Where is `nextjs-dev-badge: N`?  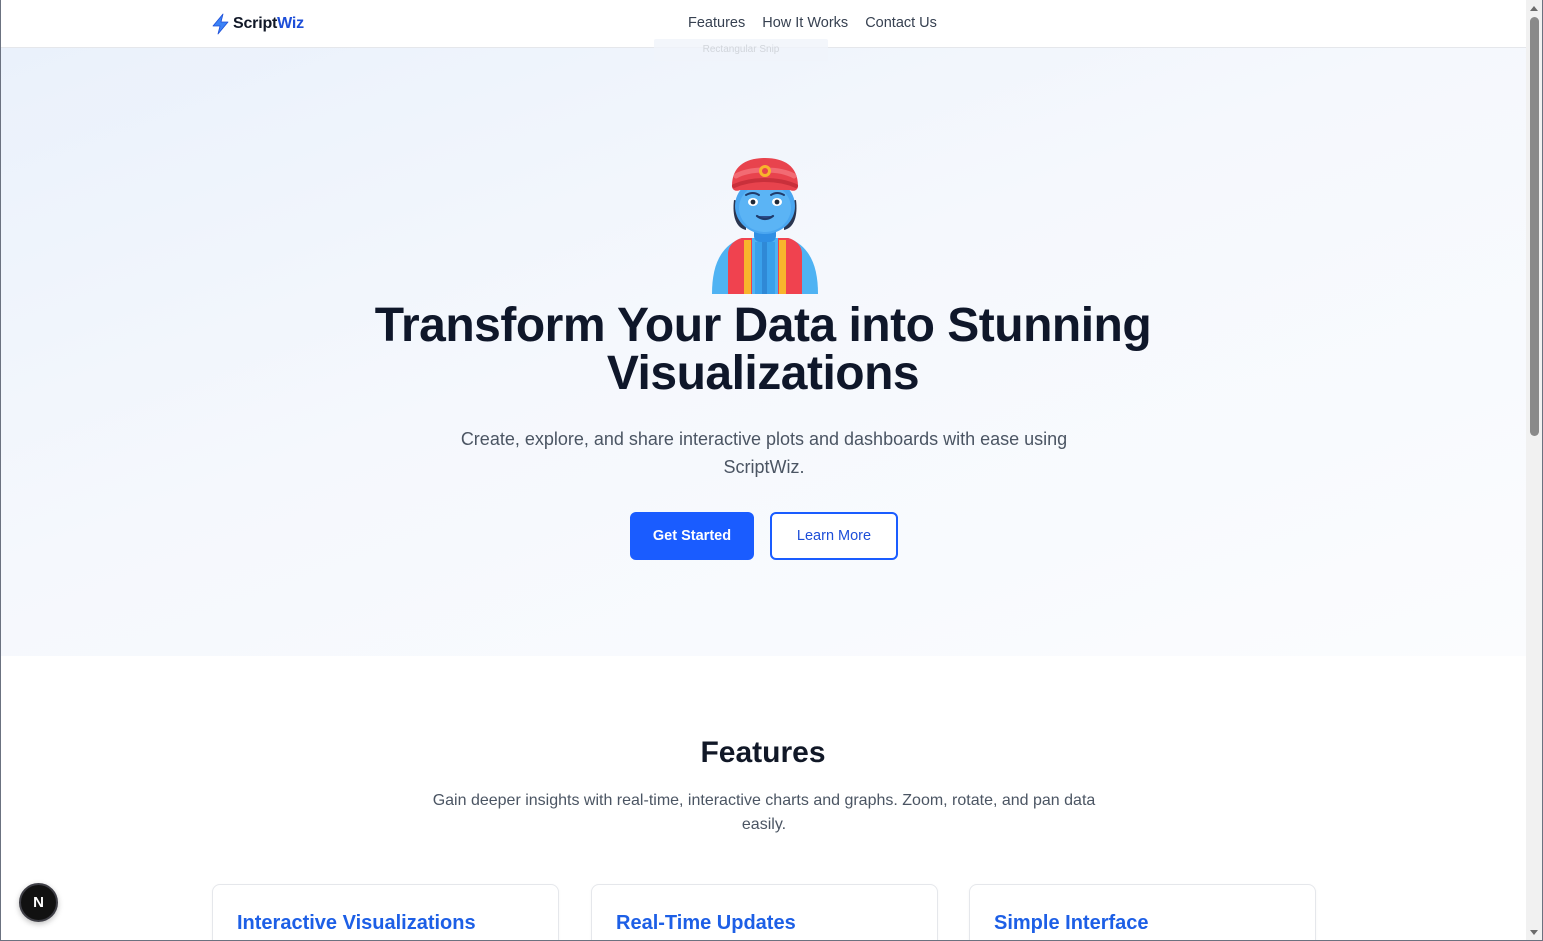 nextjs-dev-badge: N is located at coordinates (38, 902).